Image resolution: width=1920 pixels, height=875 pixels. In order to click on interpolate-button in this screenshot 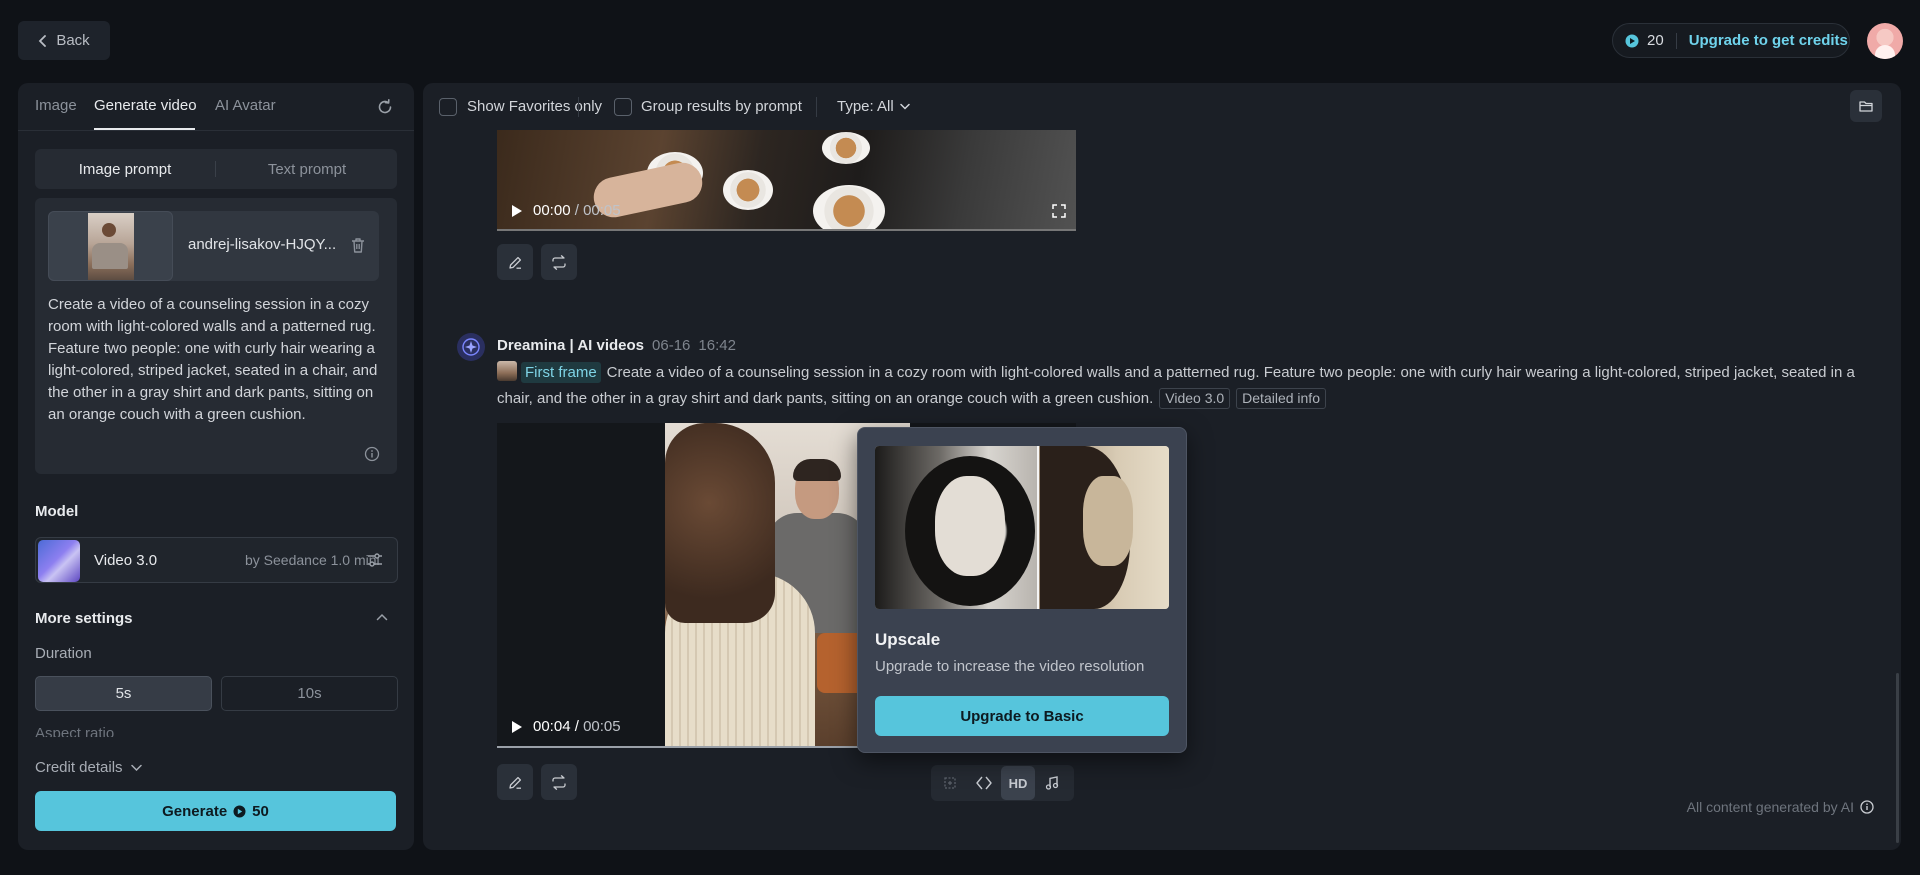, I will do `click(984, 783)`.